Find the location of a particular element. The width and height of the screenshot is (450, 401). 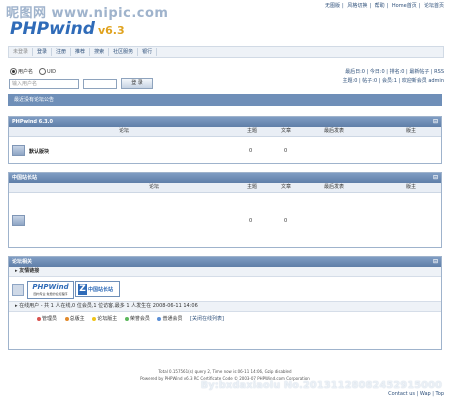

footer-links: Contact us | Wap | Top is located at coordinates (416, 394).